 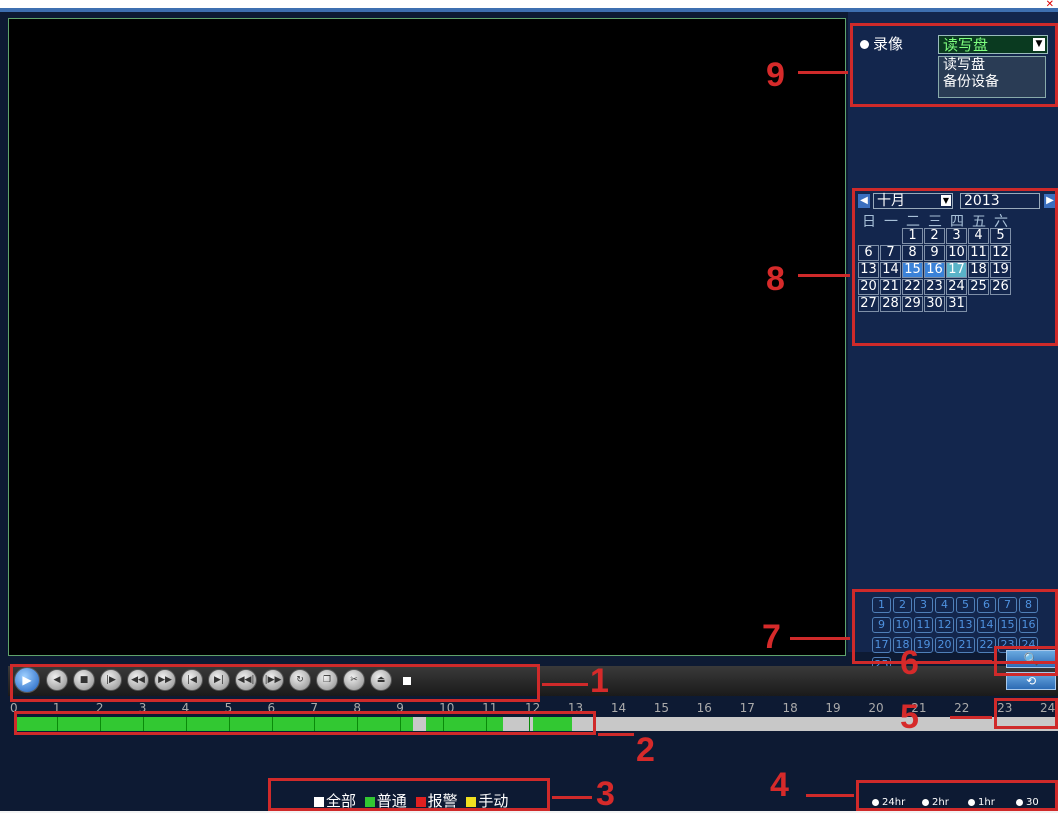 I want to click on annotation-number-4: 4, so click(x=779, y=785).